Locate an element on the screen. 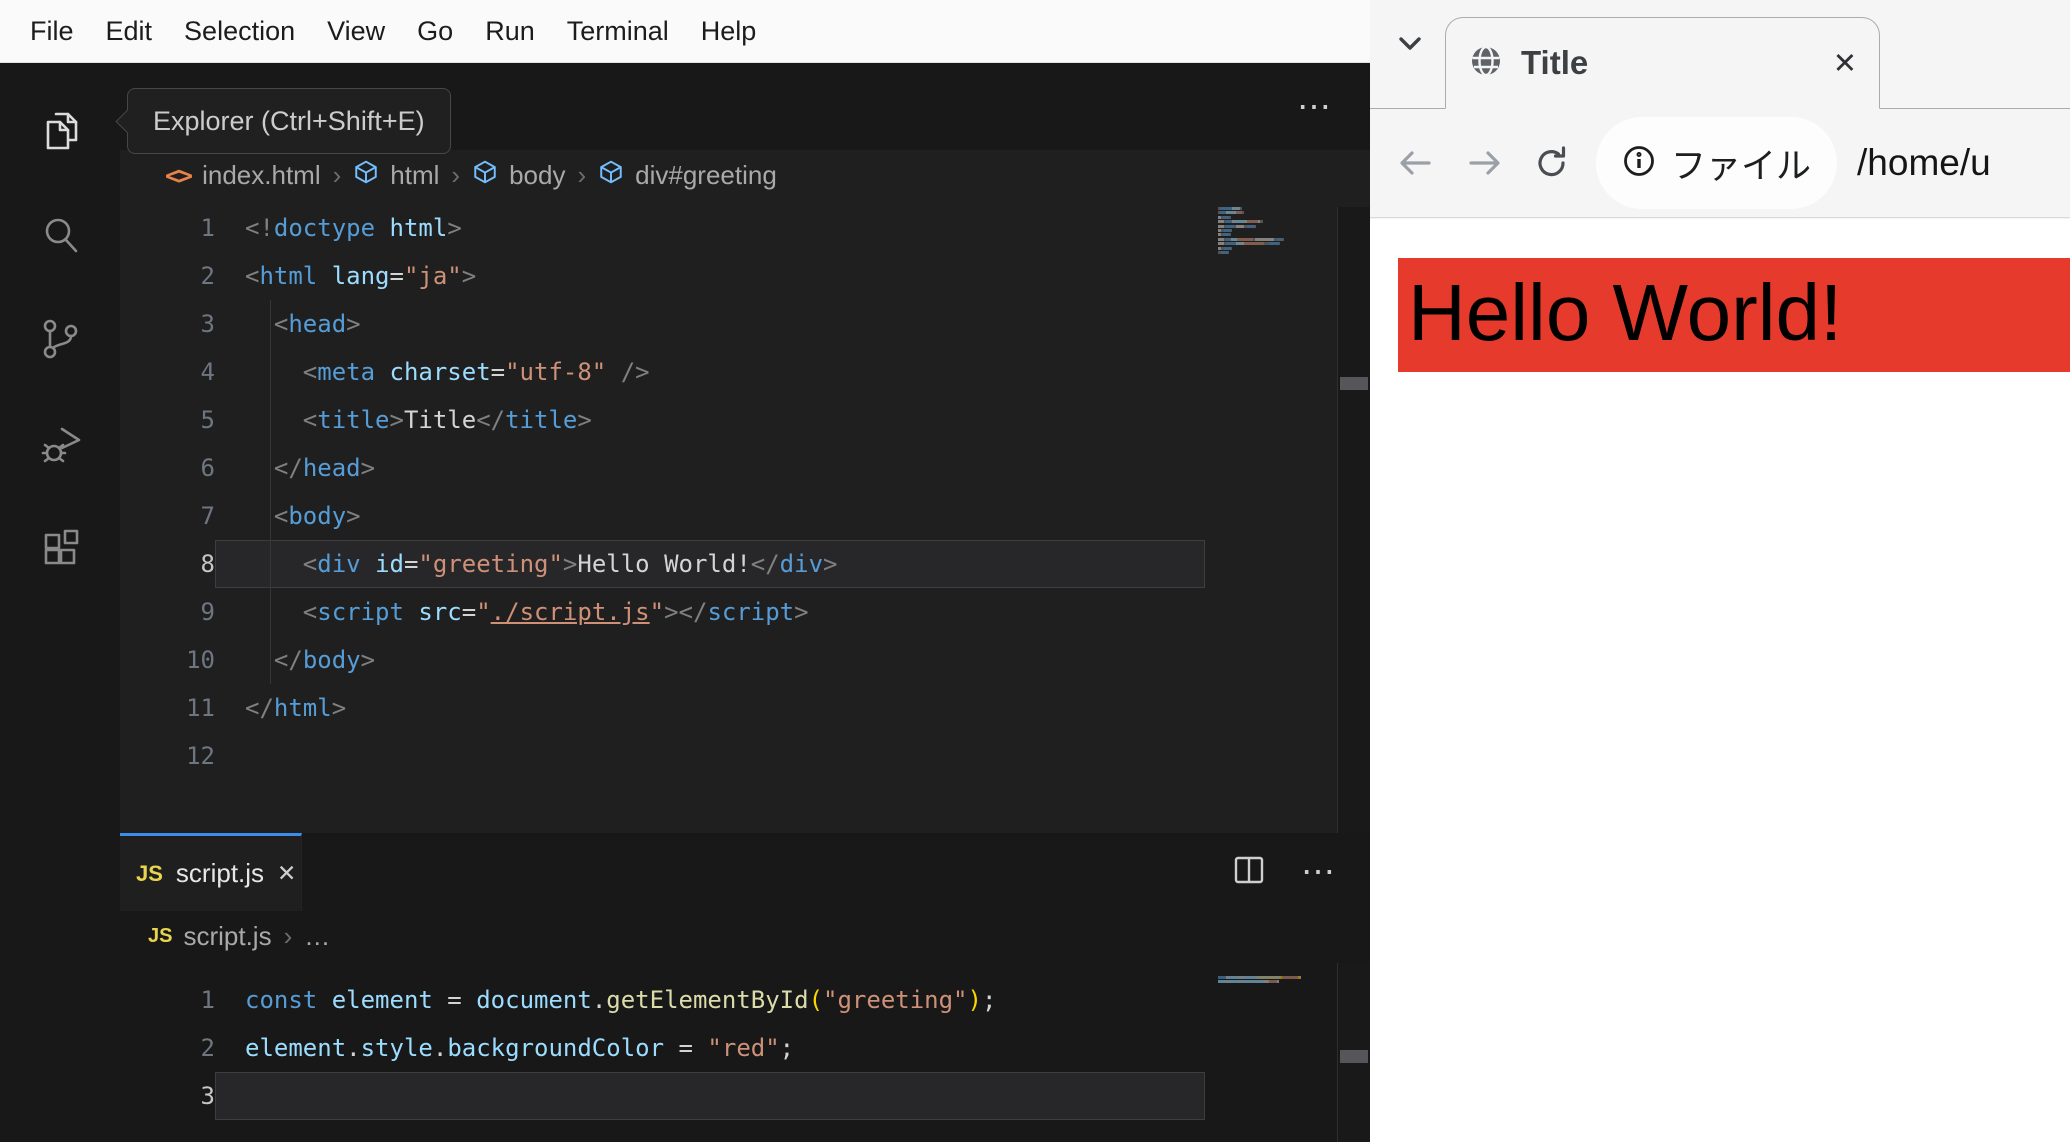  scrollbar-thumb is located at coordinates (1354, 383).